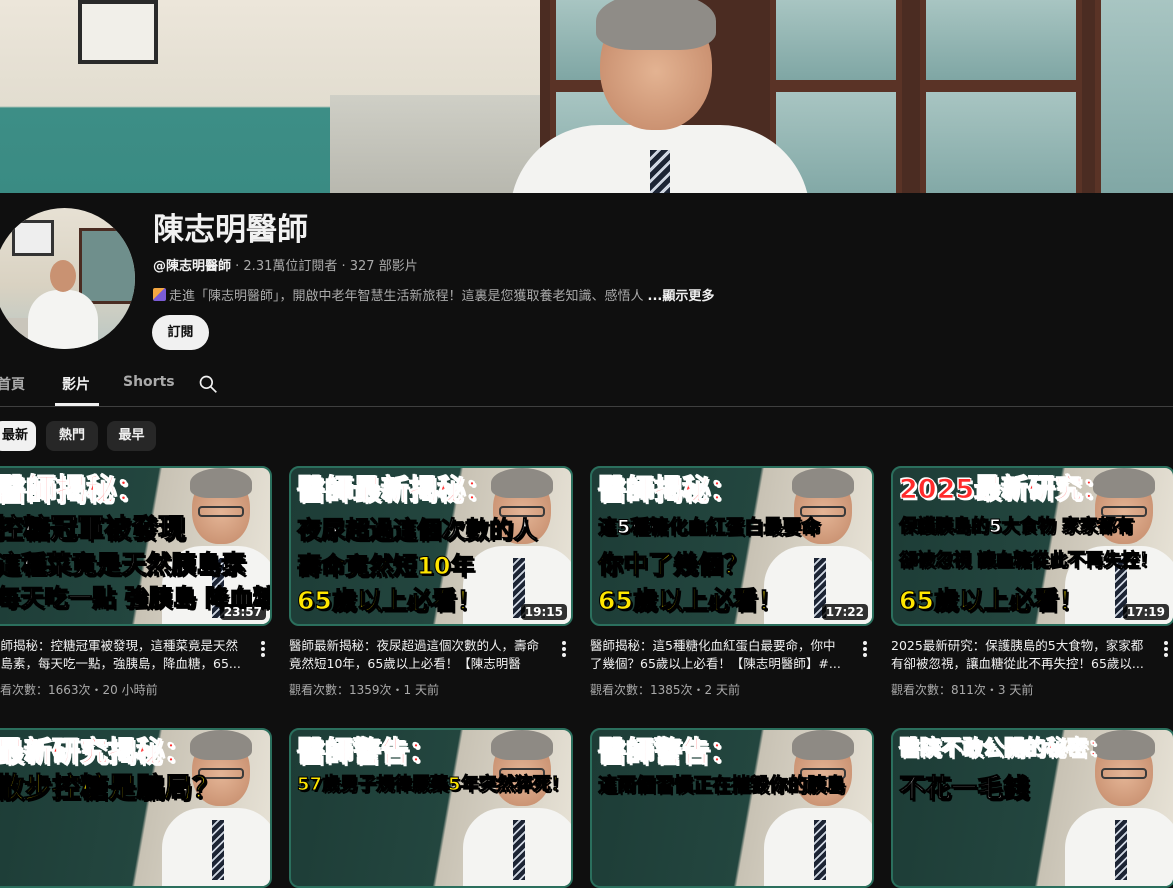 The width and height of the screenshot is (1173, 888). Describe the element at coordinates (1145, 612) in the screenshot. I see `video-duration: 17:19` at that location.